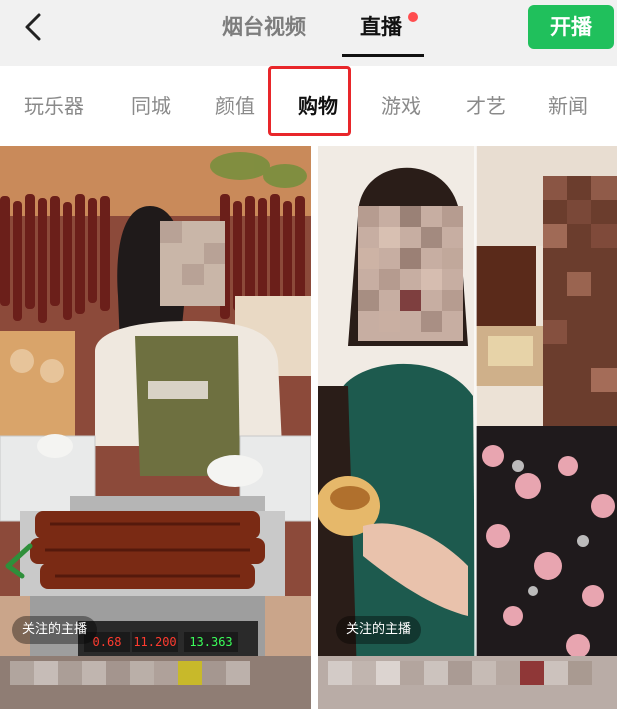 The height and width of the screenshot is (709, 617). What do you see at coordinates (235, 104) in the screenshot?
I see `category-looks: 颜值` at bounding box center [235, 104].